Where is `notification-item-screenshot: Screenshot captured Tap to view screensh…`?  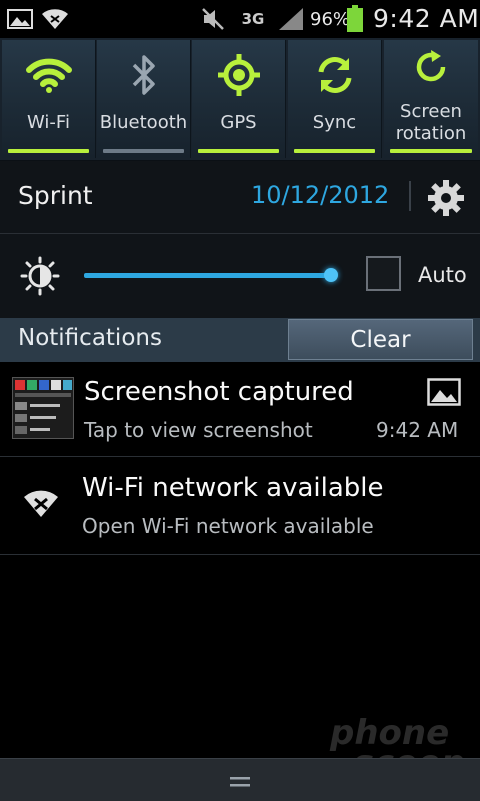 notification-item-screenshot: Screenshot captured Tap to view screensh… is located at coordinates (240, 409).